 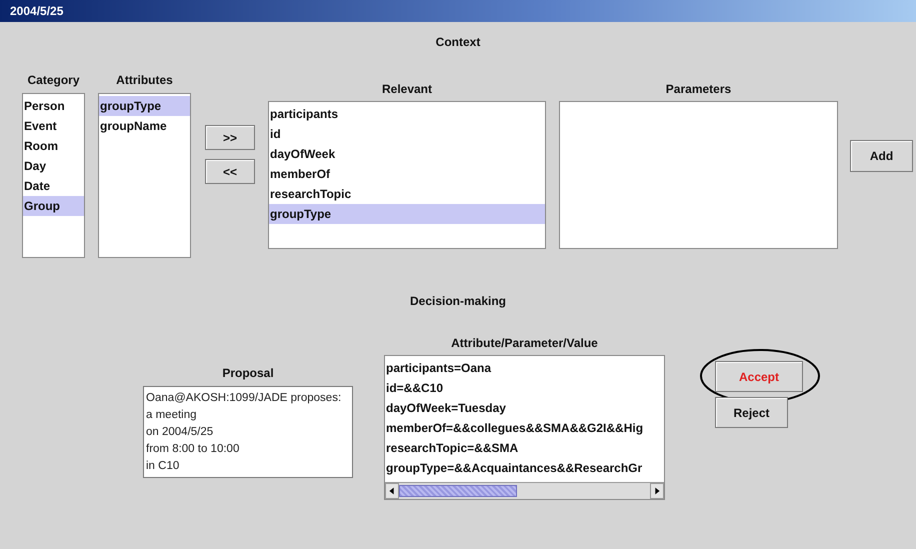 I want to click on list-box: participants id dayOfWeek memberOf researchTopic groupType, so click(x=407, y=175).